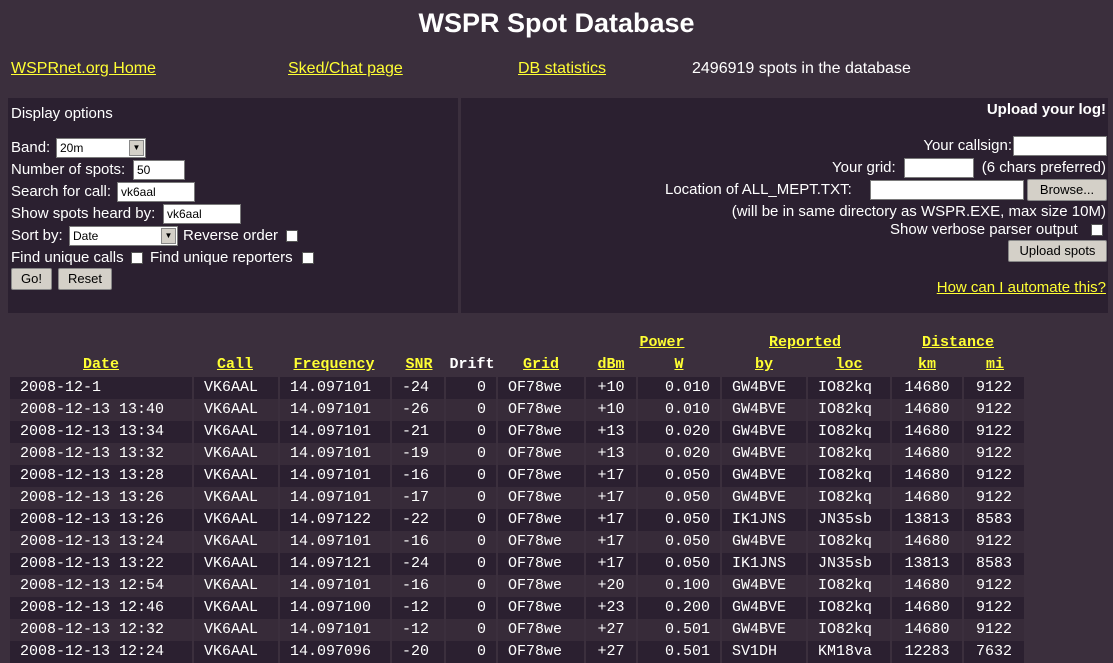 This screenshot has height=663, width=1113. Describe the element at coordinates (764, 364) in the screenshot. I see `by-header: by` at that location.